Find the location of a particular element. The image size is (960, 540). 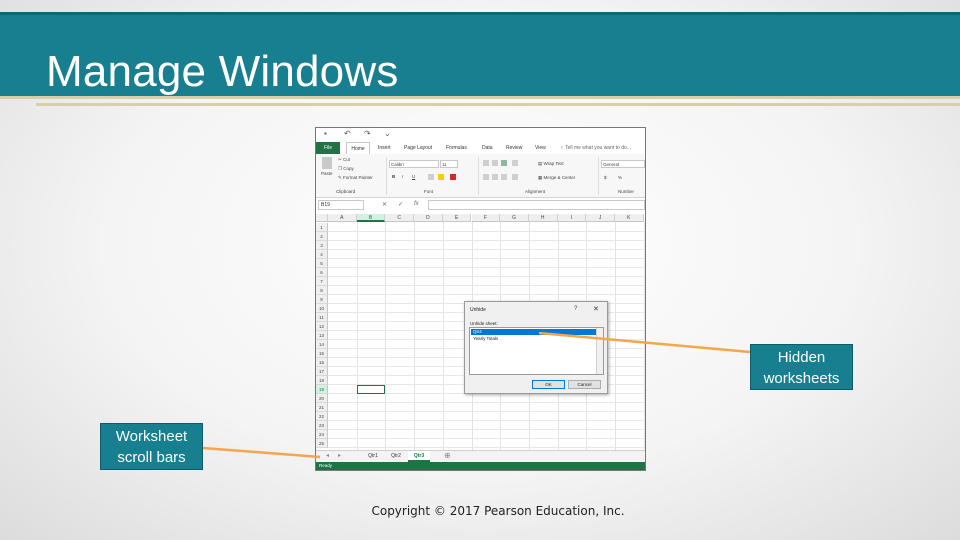

list-item: Qtr4 is located at coordinates (533, 332).